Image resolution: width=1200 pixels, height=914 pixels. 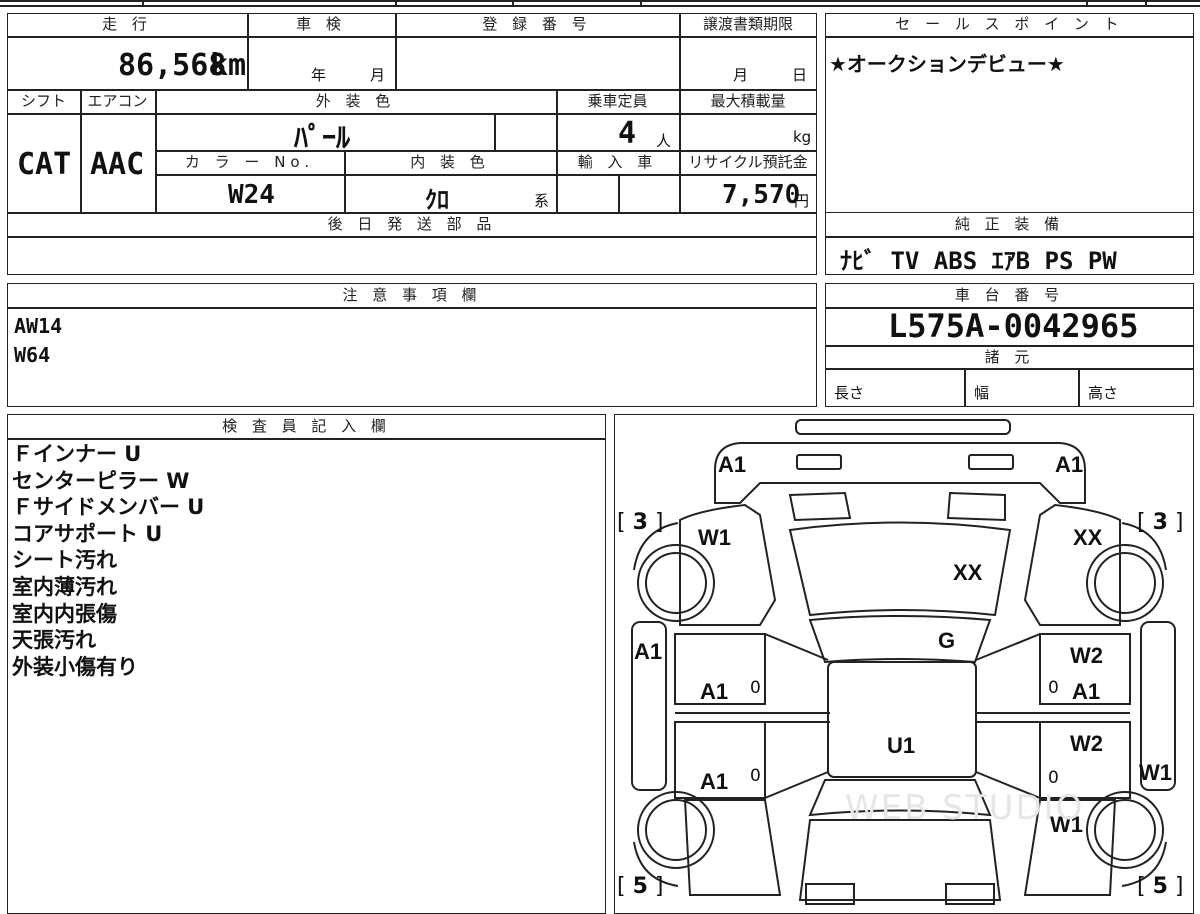 What do you see at coordinates (732, 464) in the screenshot?
I see `mark-front-left-corner: A1` at bounding box center [732, 464].